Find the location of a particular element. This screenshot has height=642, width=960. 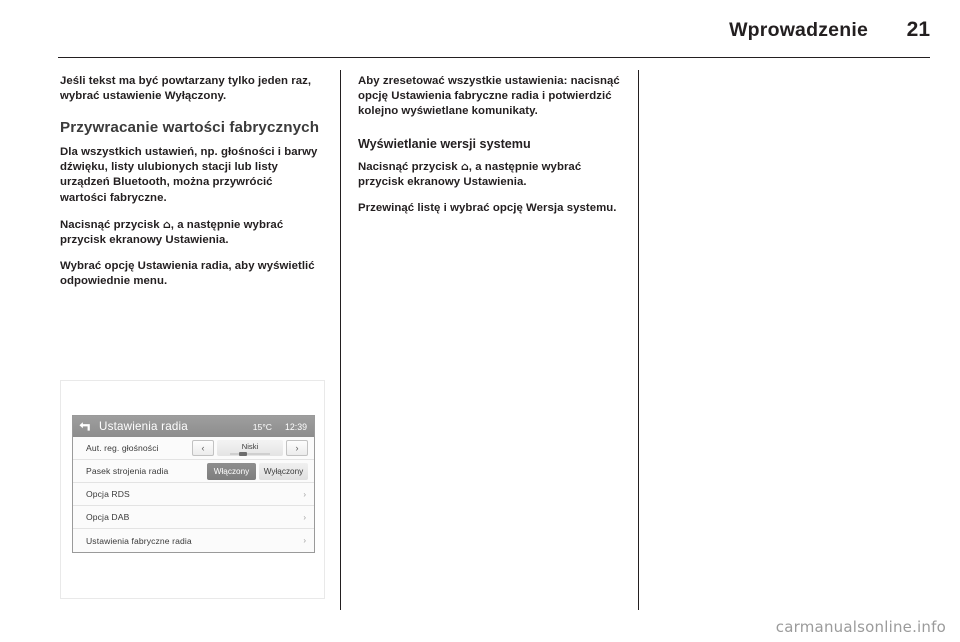

home-button-icon-2: ⌂ is located at coordinates (464, 166).